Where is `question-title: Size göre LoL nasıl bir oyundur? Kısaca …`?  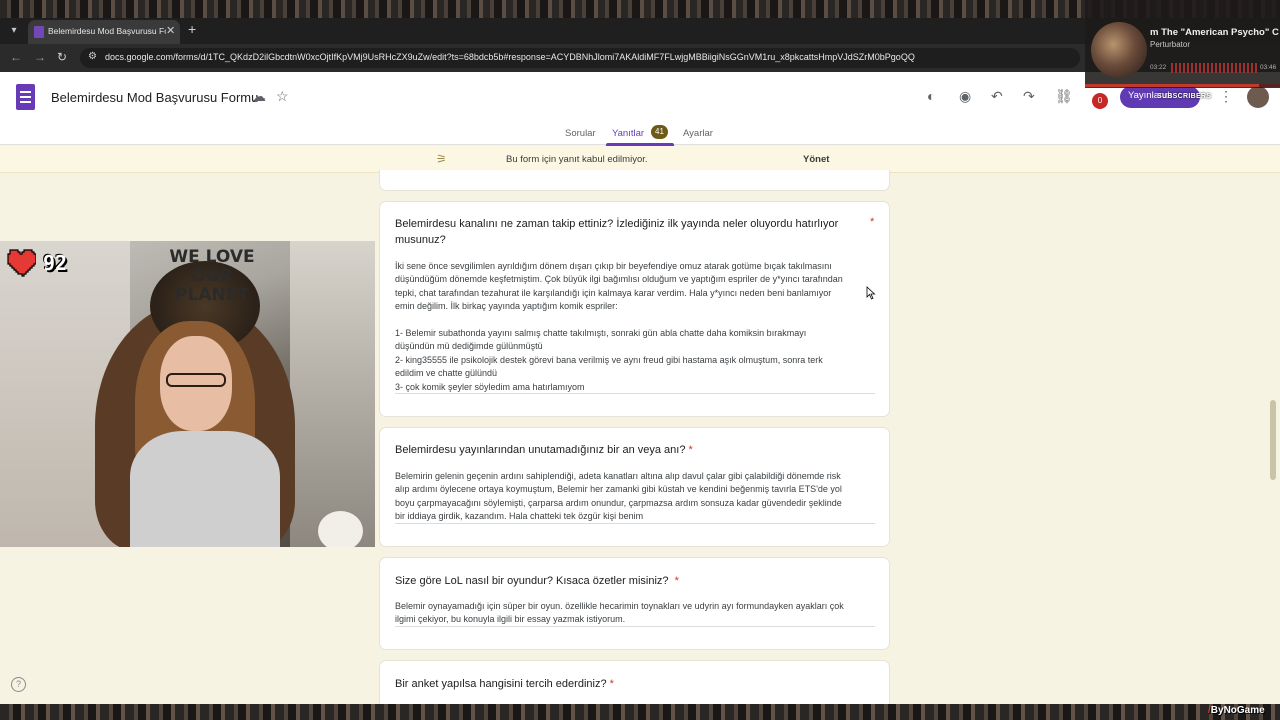
question-title: Size göre LoL nasıl bir oyundur? Kısaca … is located at coordinates (537, 581).